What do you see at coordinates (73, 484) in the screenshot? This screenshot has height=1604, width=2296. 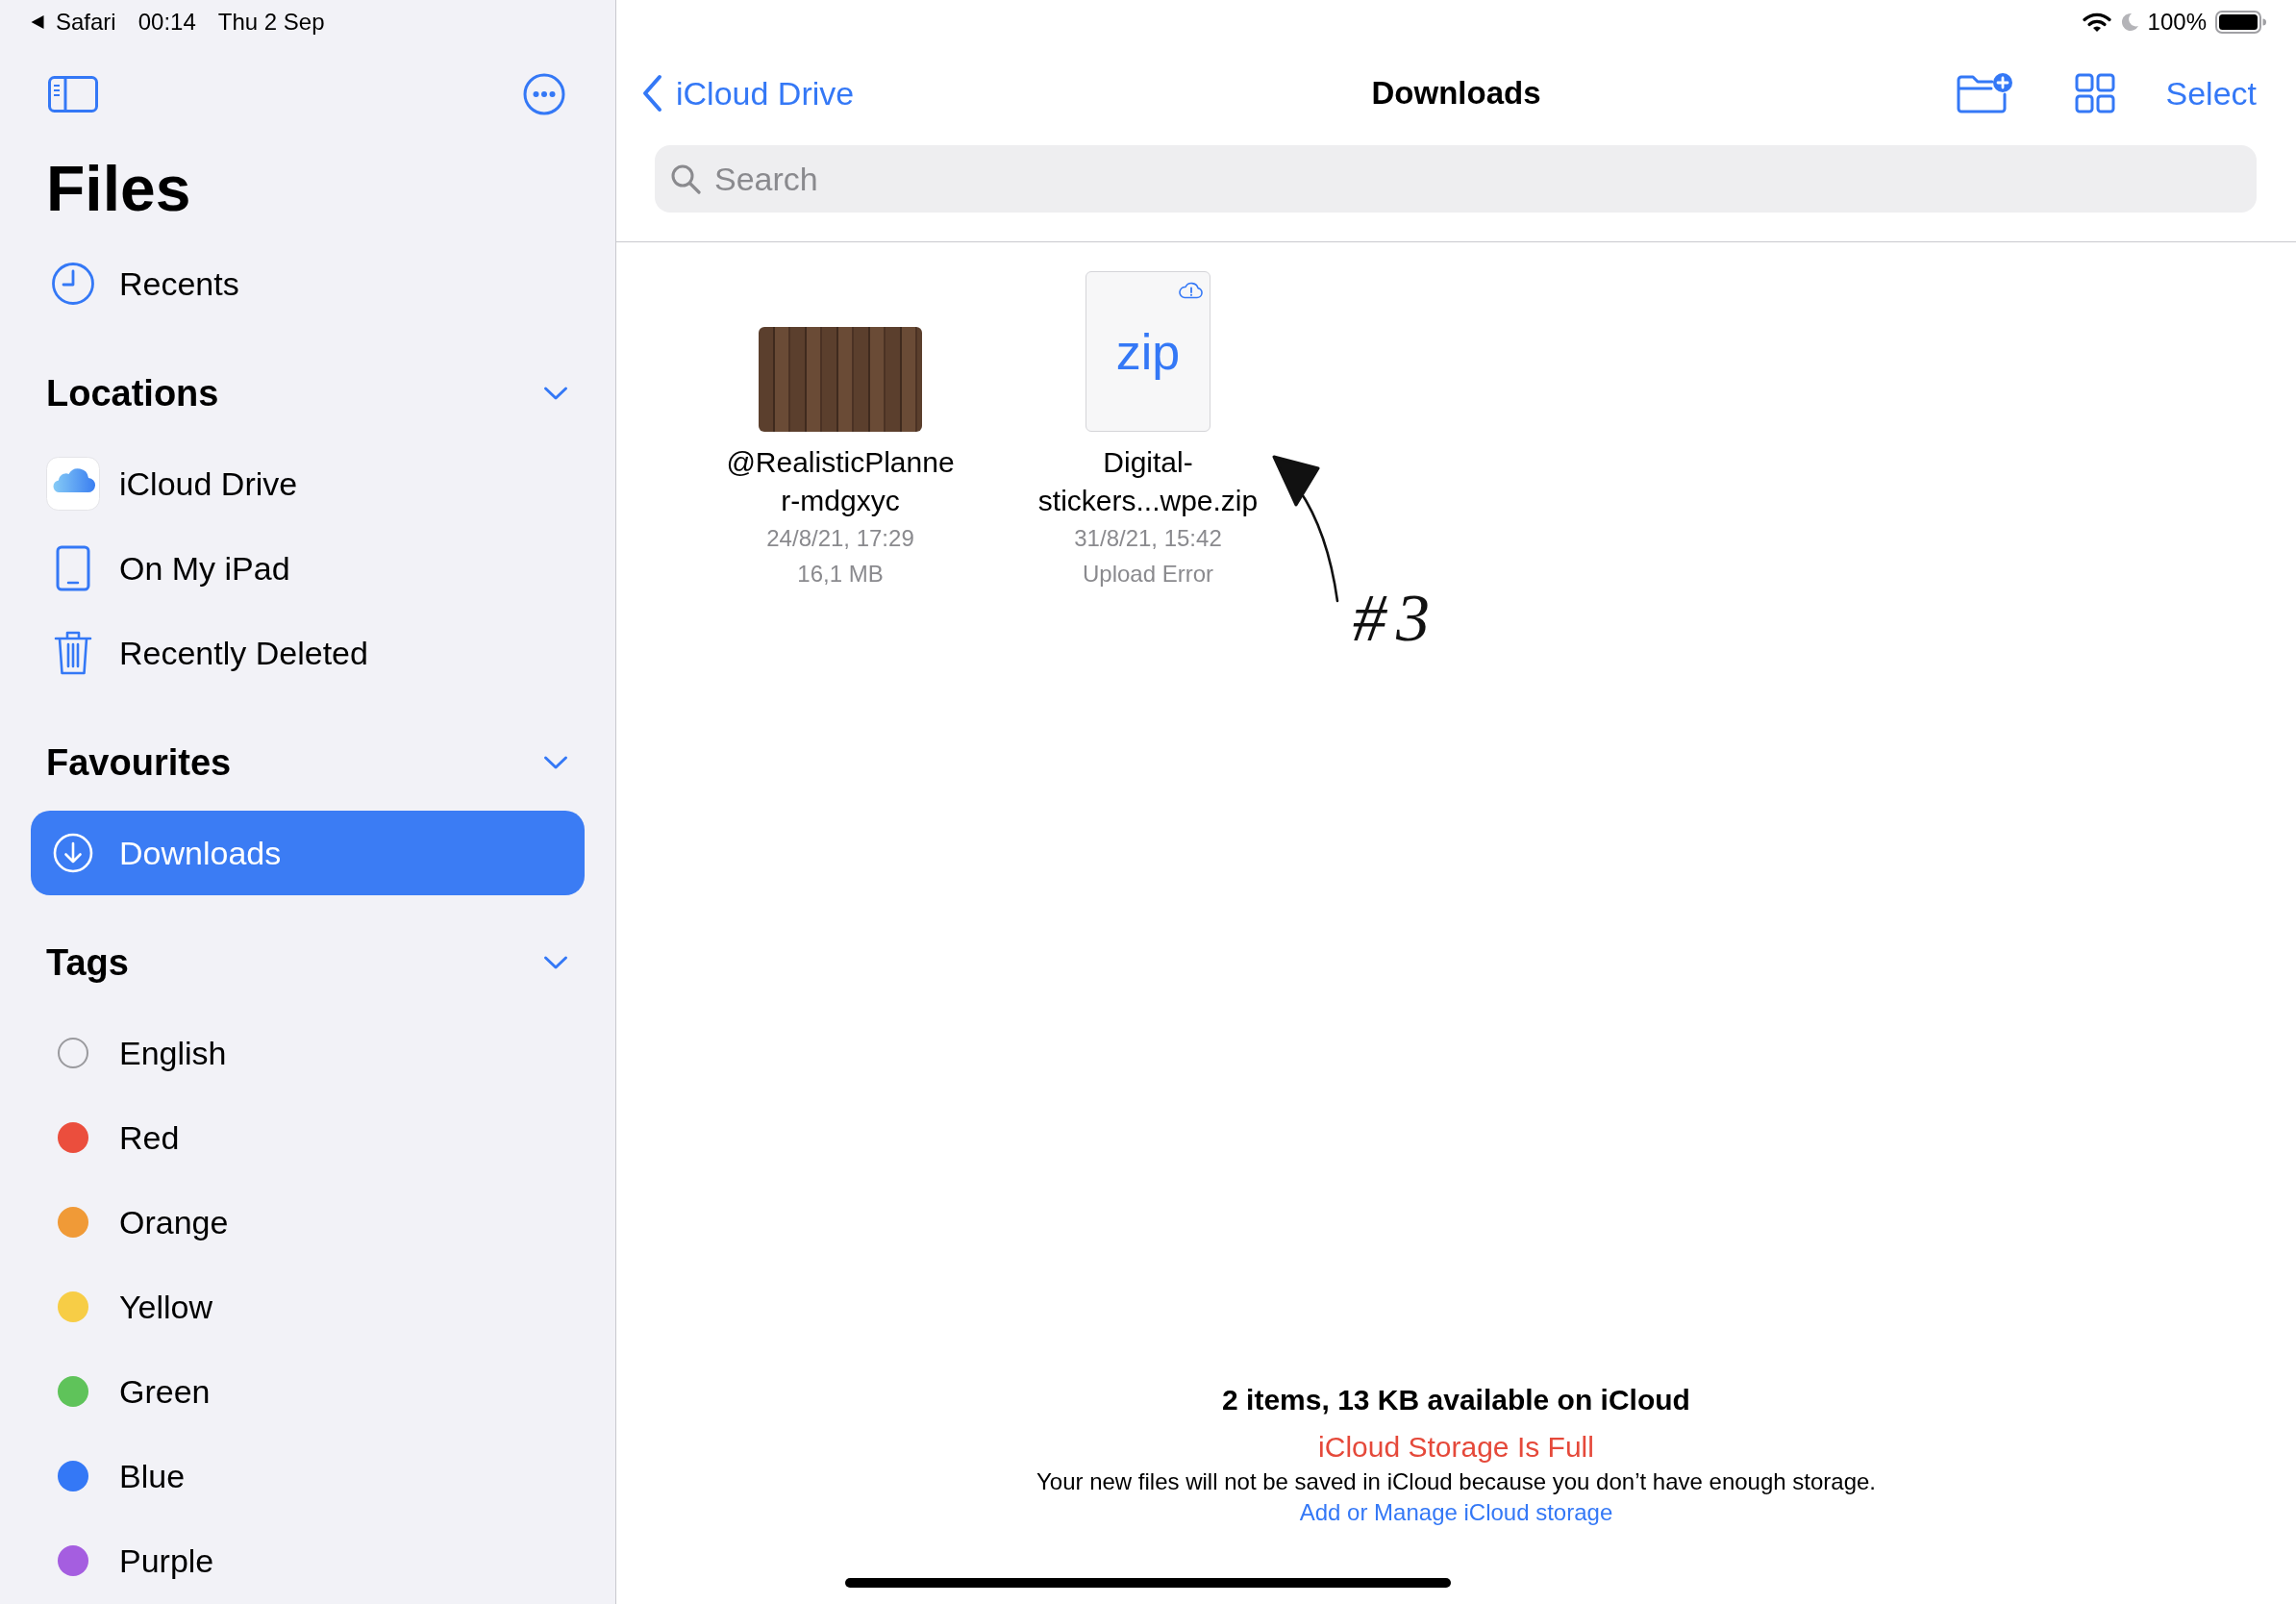 I see `cloud-icon` at bounding box center [73, 484].